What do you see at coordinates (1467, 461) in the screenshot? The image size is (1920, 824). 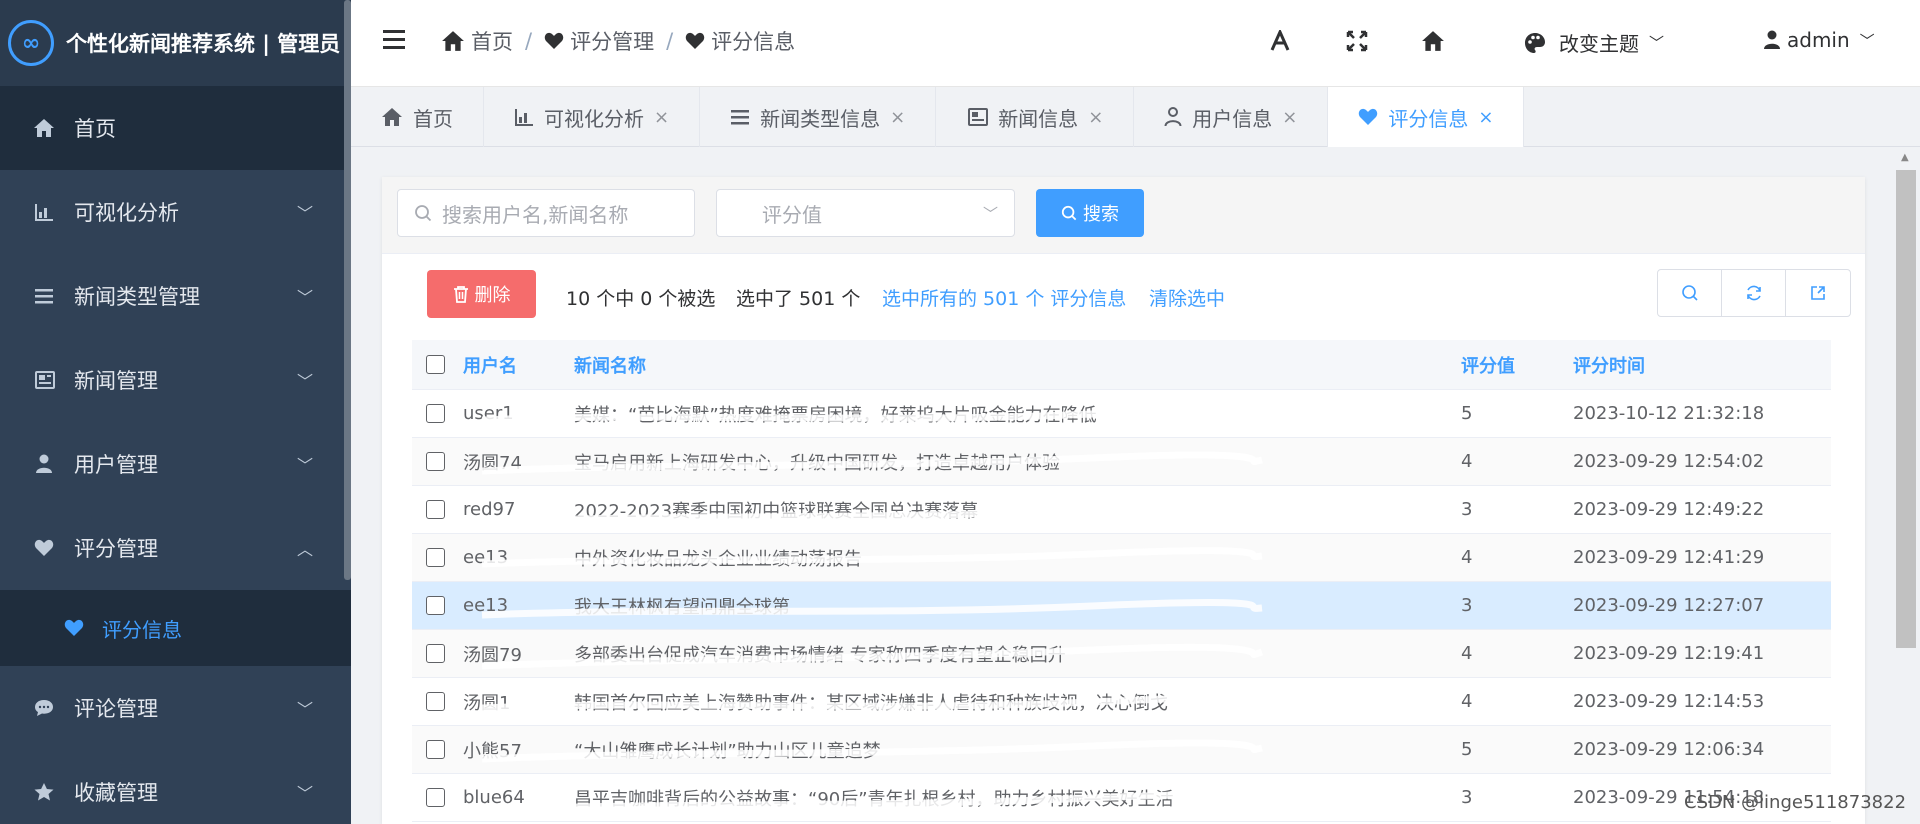 I see `cell-score: 4` at bounding box center [1467, 461].